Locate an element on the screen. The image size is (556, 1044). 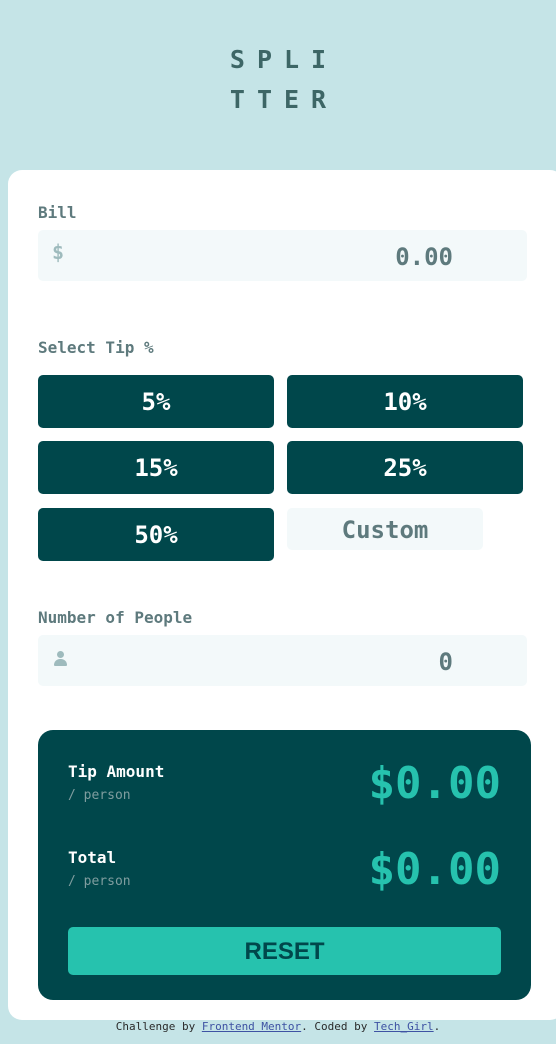
tip-amount-per-person: / person is located at coordinates (99, 795).